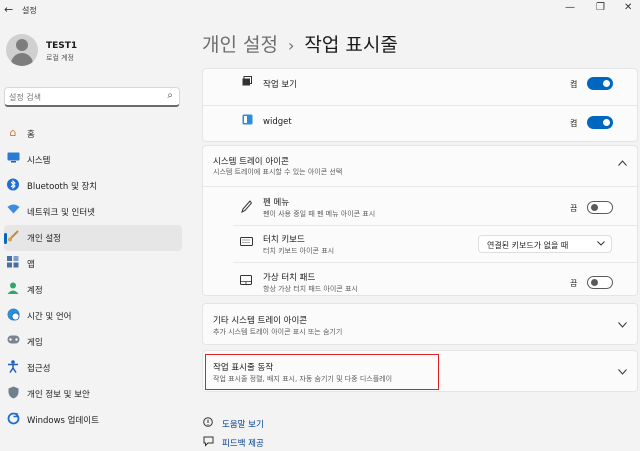 This screenshot has width=640, height=451. What do you see at coordinates (574, 84) in the screenshot?
I see `task-view-state: 켬` at bounding box center [574, 84].